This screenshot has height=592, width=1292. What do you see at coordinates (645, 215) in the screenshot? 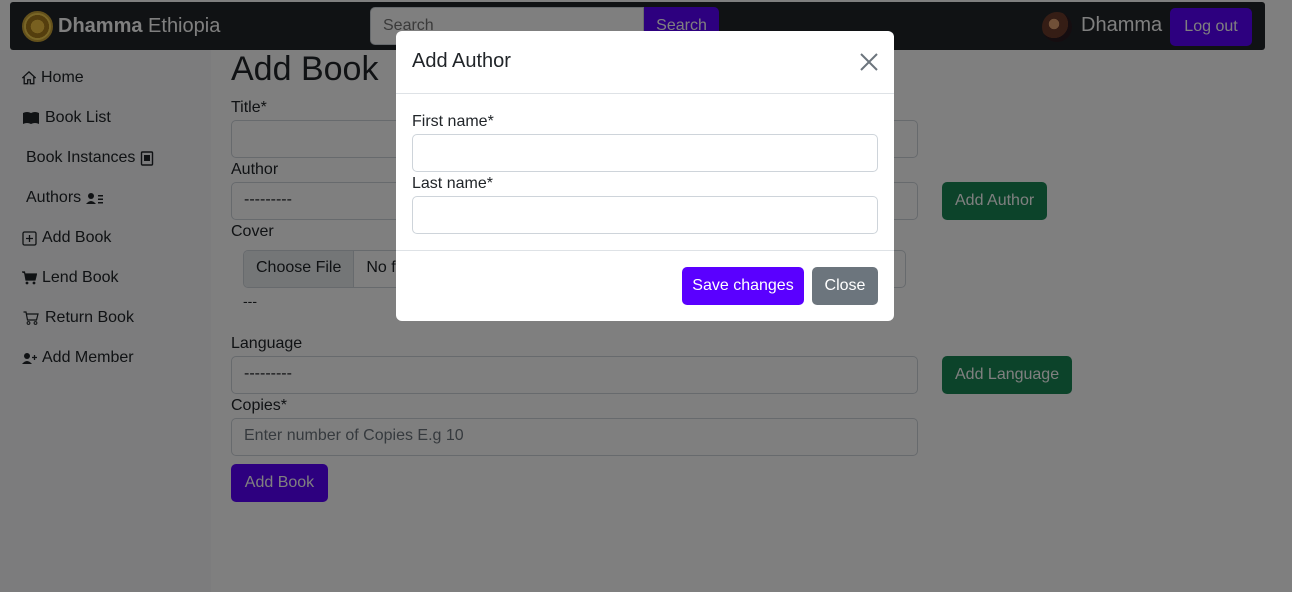
I see `last-name-input` at bounding box center [645, 215].